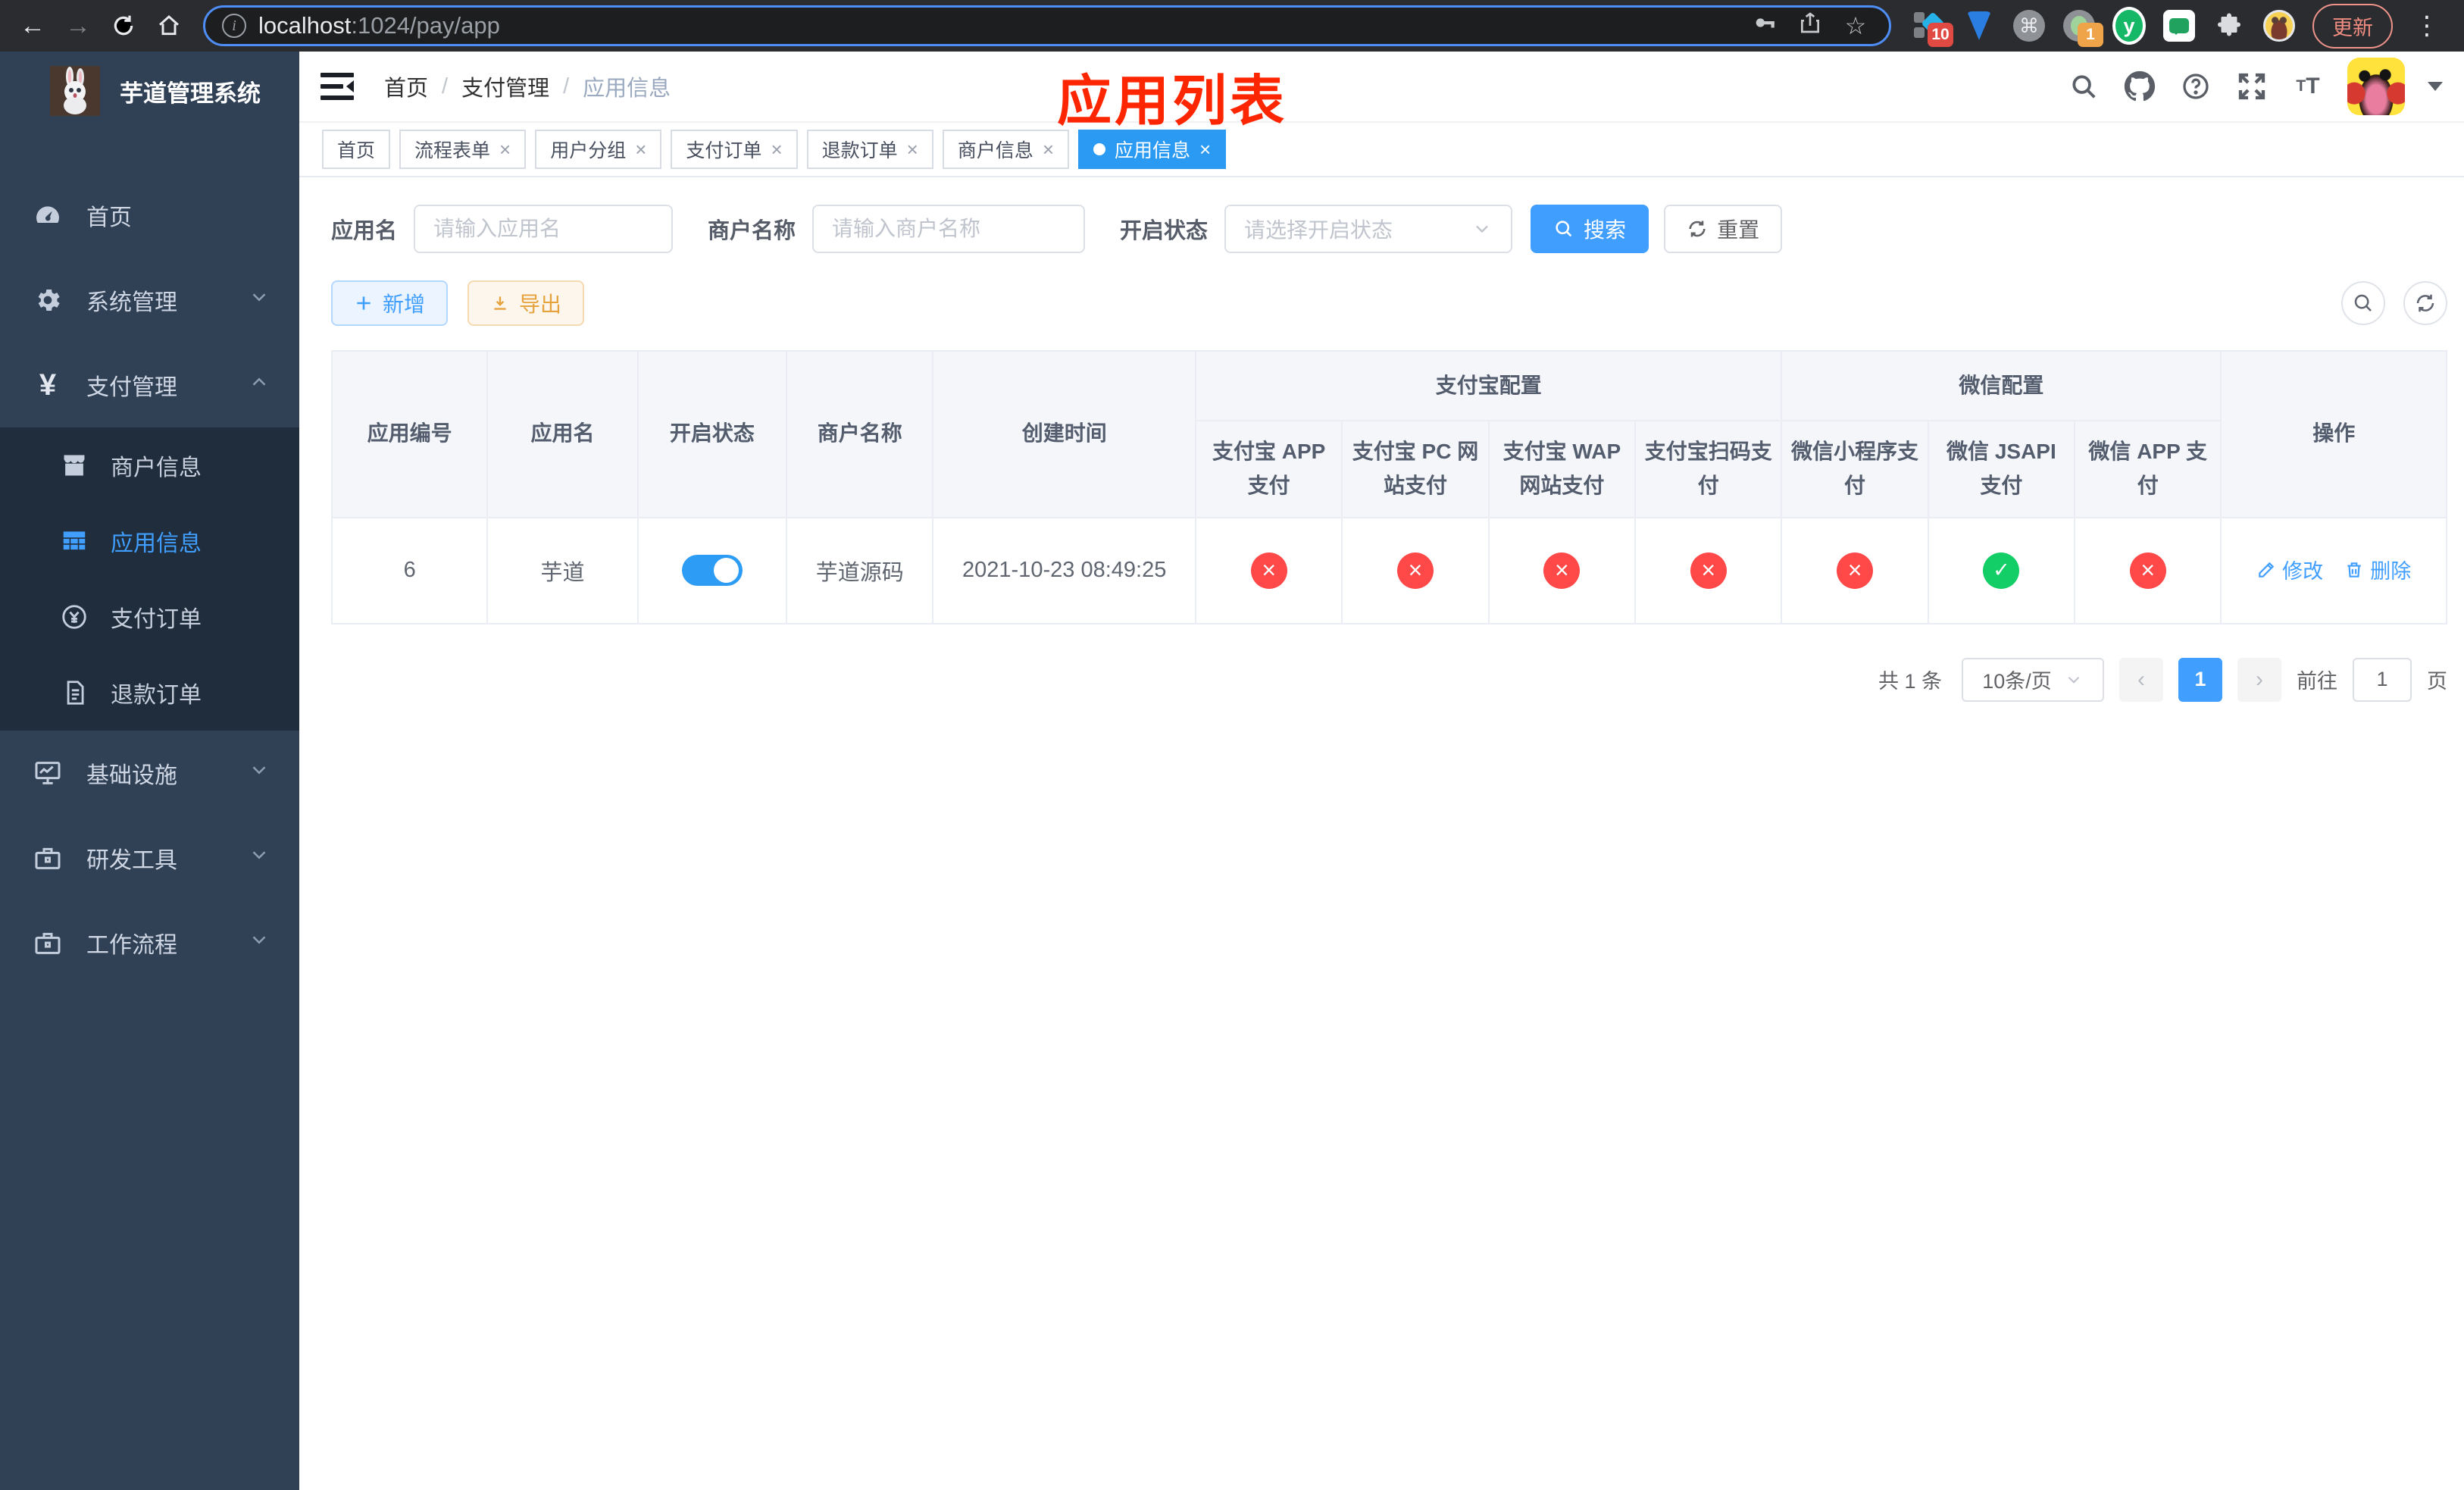 Image resolution: width=2464 pixels, height=1490 pixels. What do you see at coordinates (2200, 680) in the screenshot?
I see `current-page-button: 1` at bounding box center [2200, 680].